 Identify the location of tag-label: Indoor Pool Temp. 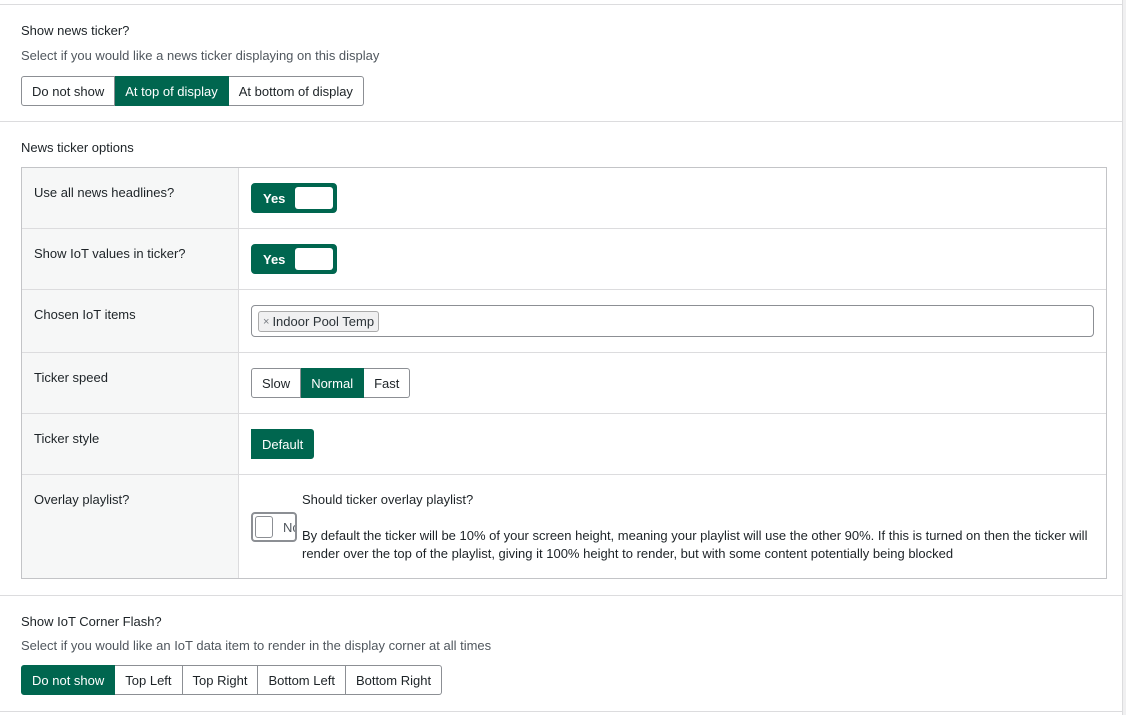
(323, 321).